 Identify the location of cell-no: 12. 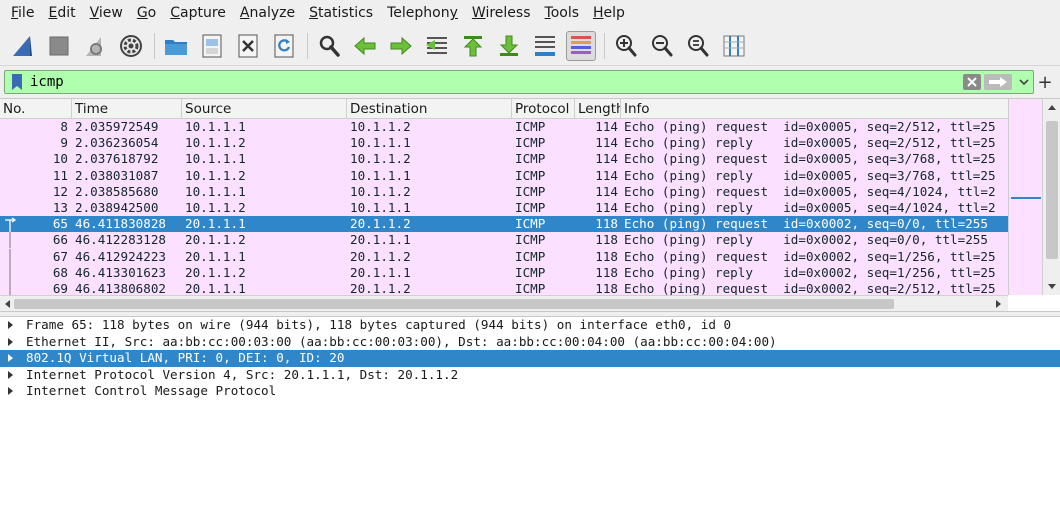
(60, 191).